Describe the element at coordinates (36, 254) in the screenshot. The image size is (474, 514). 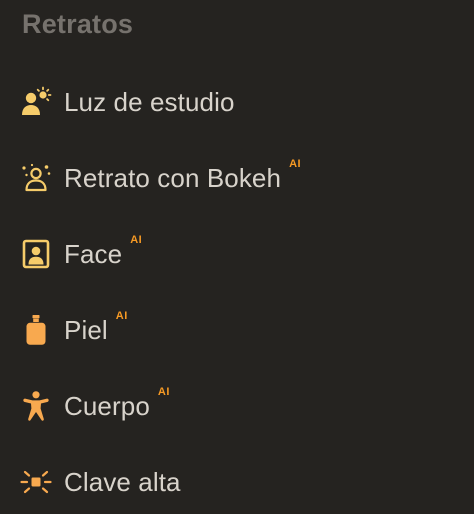
I see `face-portrait-icon` at that location.